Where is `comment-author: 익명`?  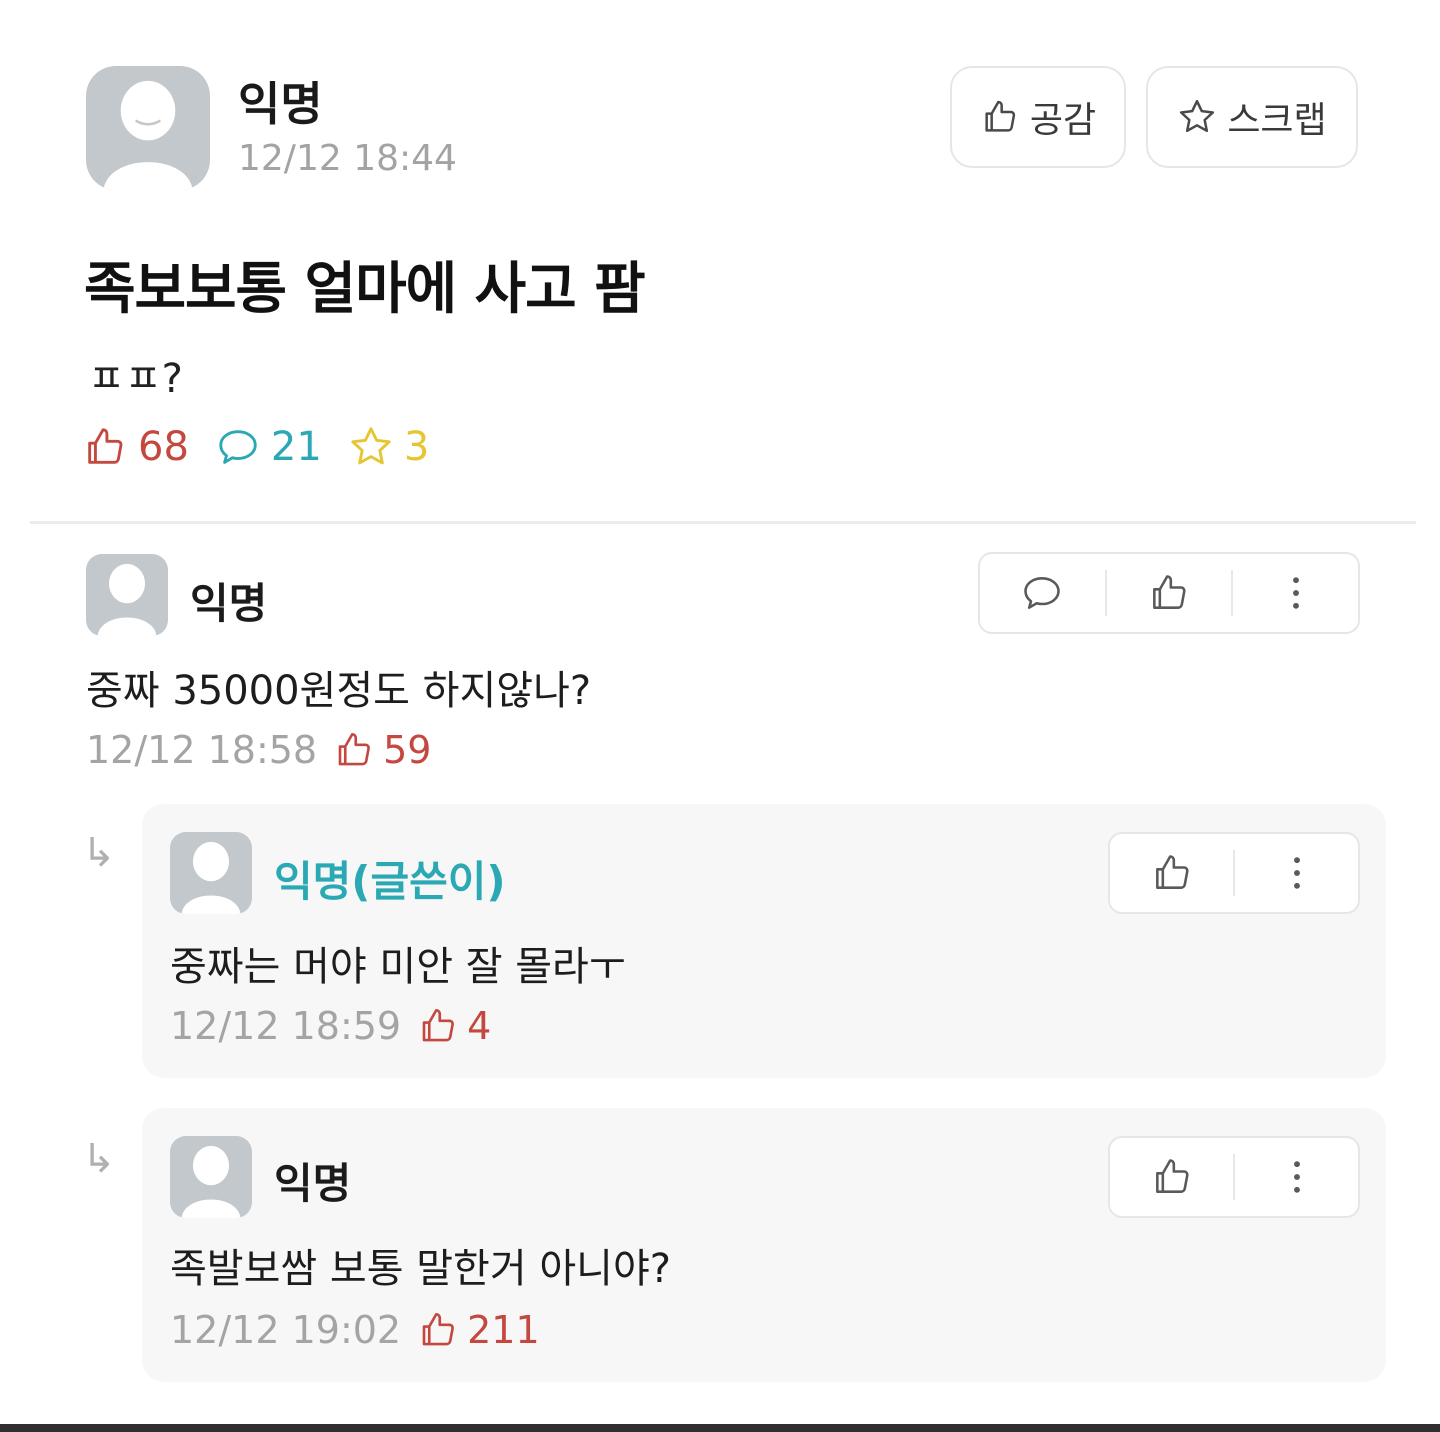 comment-author: 익명 is located at coordinates (229, 603).